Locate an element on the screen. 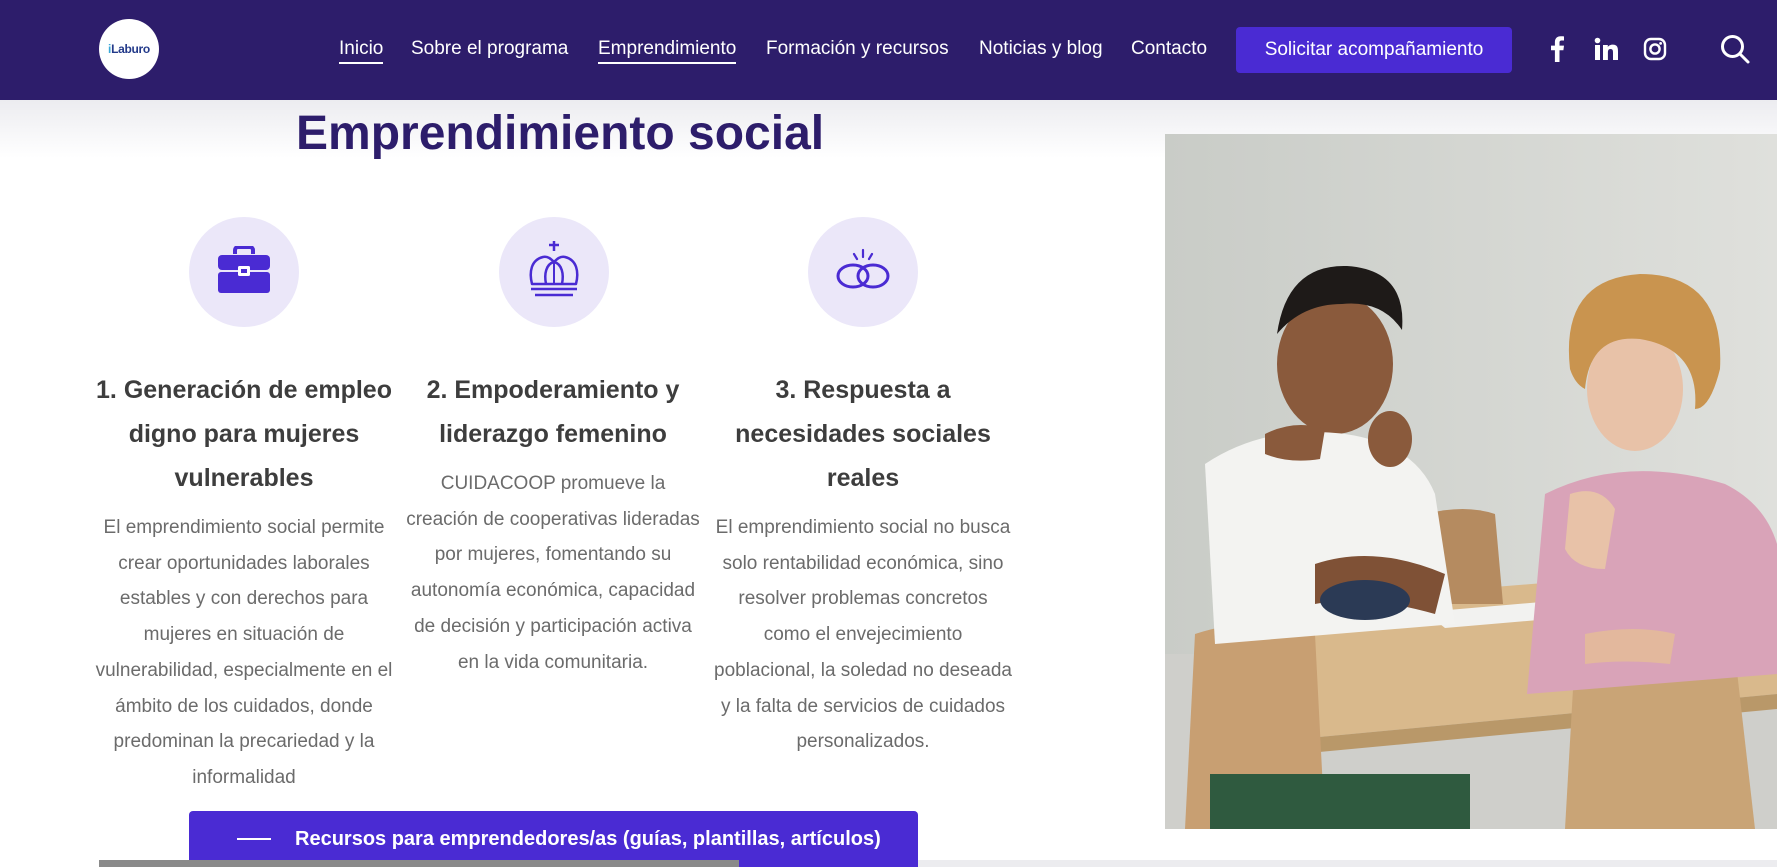 This screenshot has width=1777, height=867. page-title: Emprendimiento social is located at coordinates (560, 133).